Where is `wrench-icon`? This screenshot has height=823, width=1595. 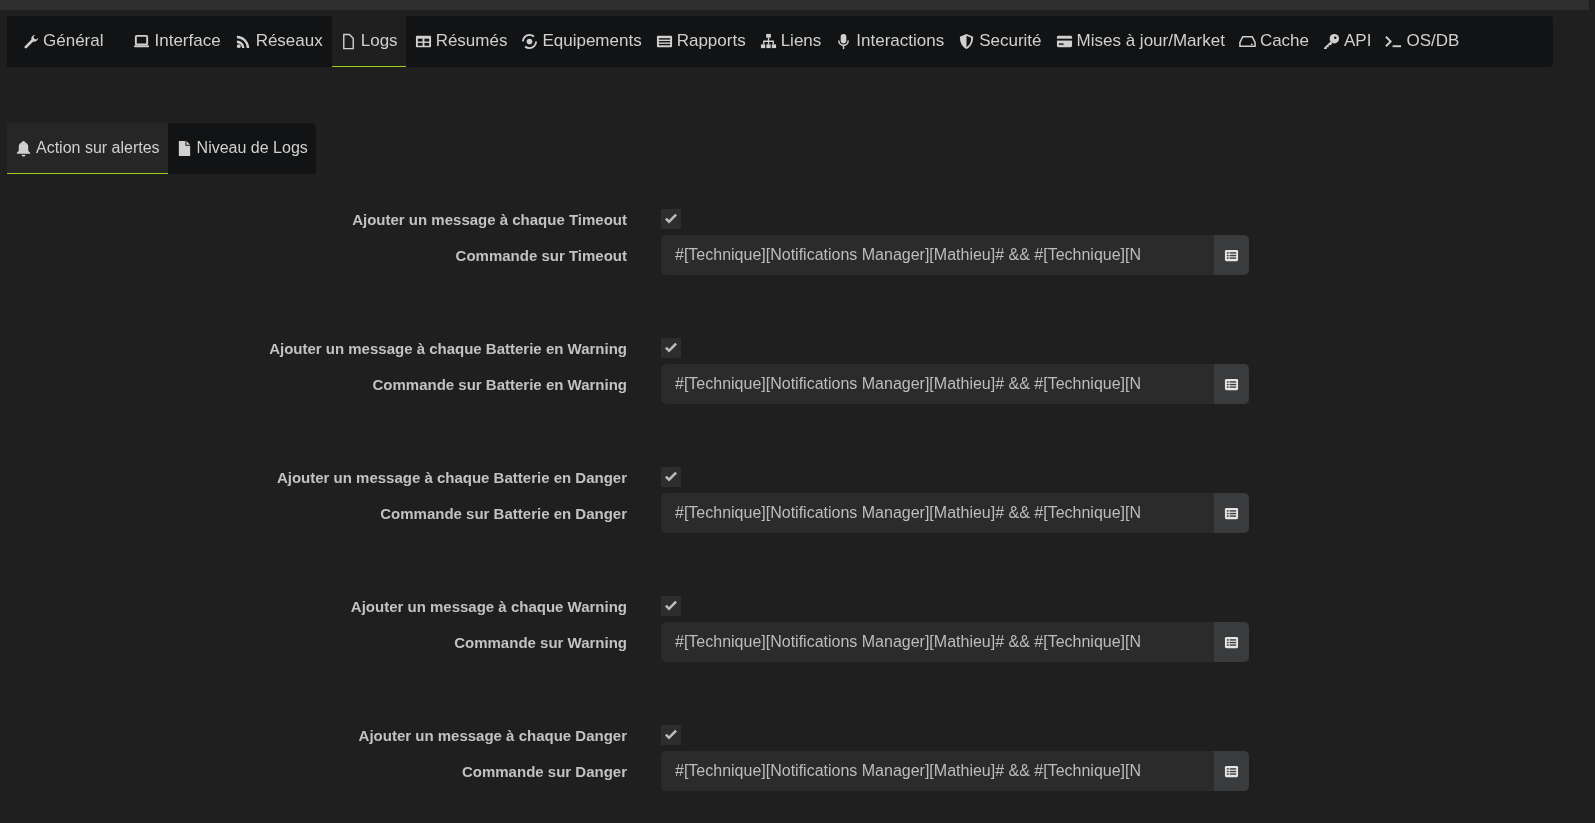 wrench-icon is located at coordinates (30, 41).